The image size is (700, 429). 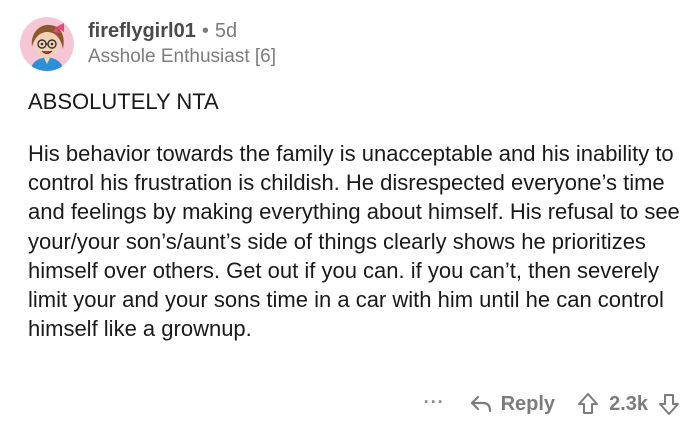 I want to click on reply-arrow-icon, so click(x=485, y=404).